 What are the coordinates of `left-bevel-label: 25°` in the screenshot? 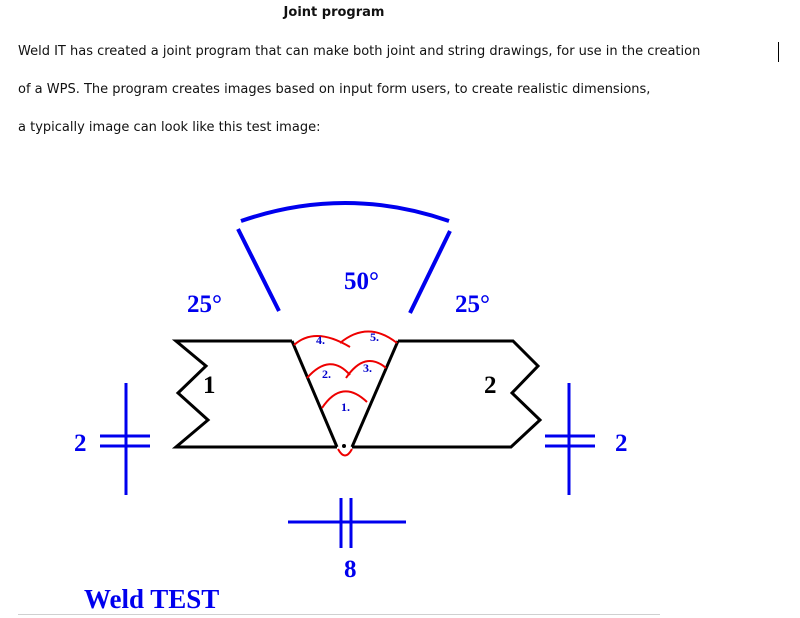 It's located at (204, 304).